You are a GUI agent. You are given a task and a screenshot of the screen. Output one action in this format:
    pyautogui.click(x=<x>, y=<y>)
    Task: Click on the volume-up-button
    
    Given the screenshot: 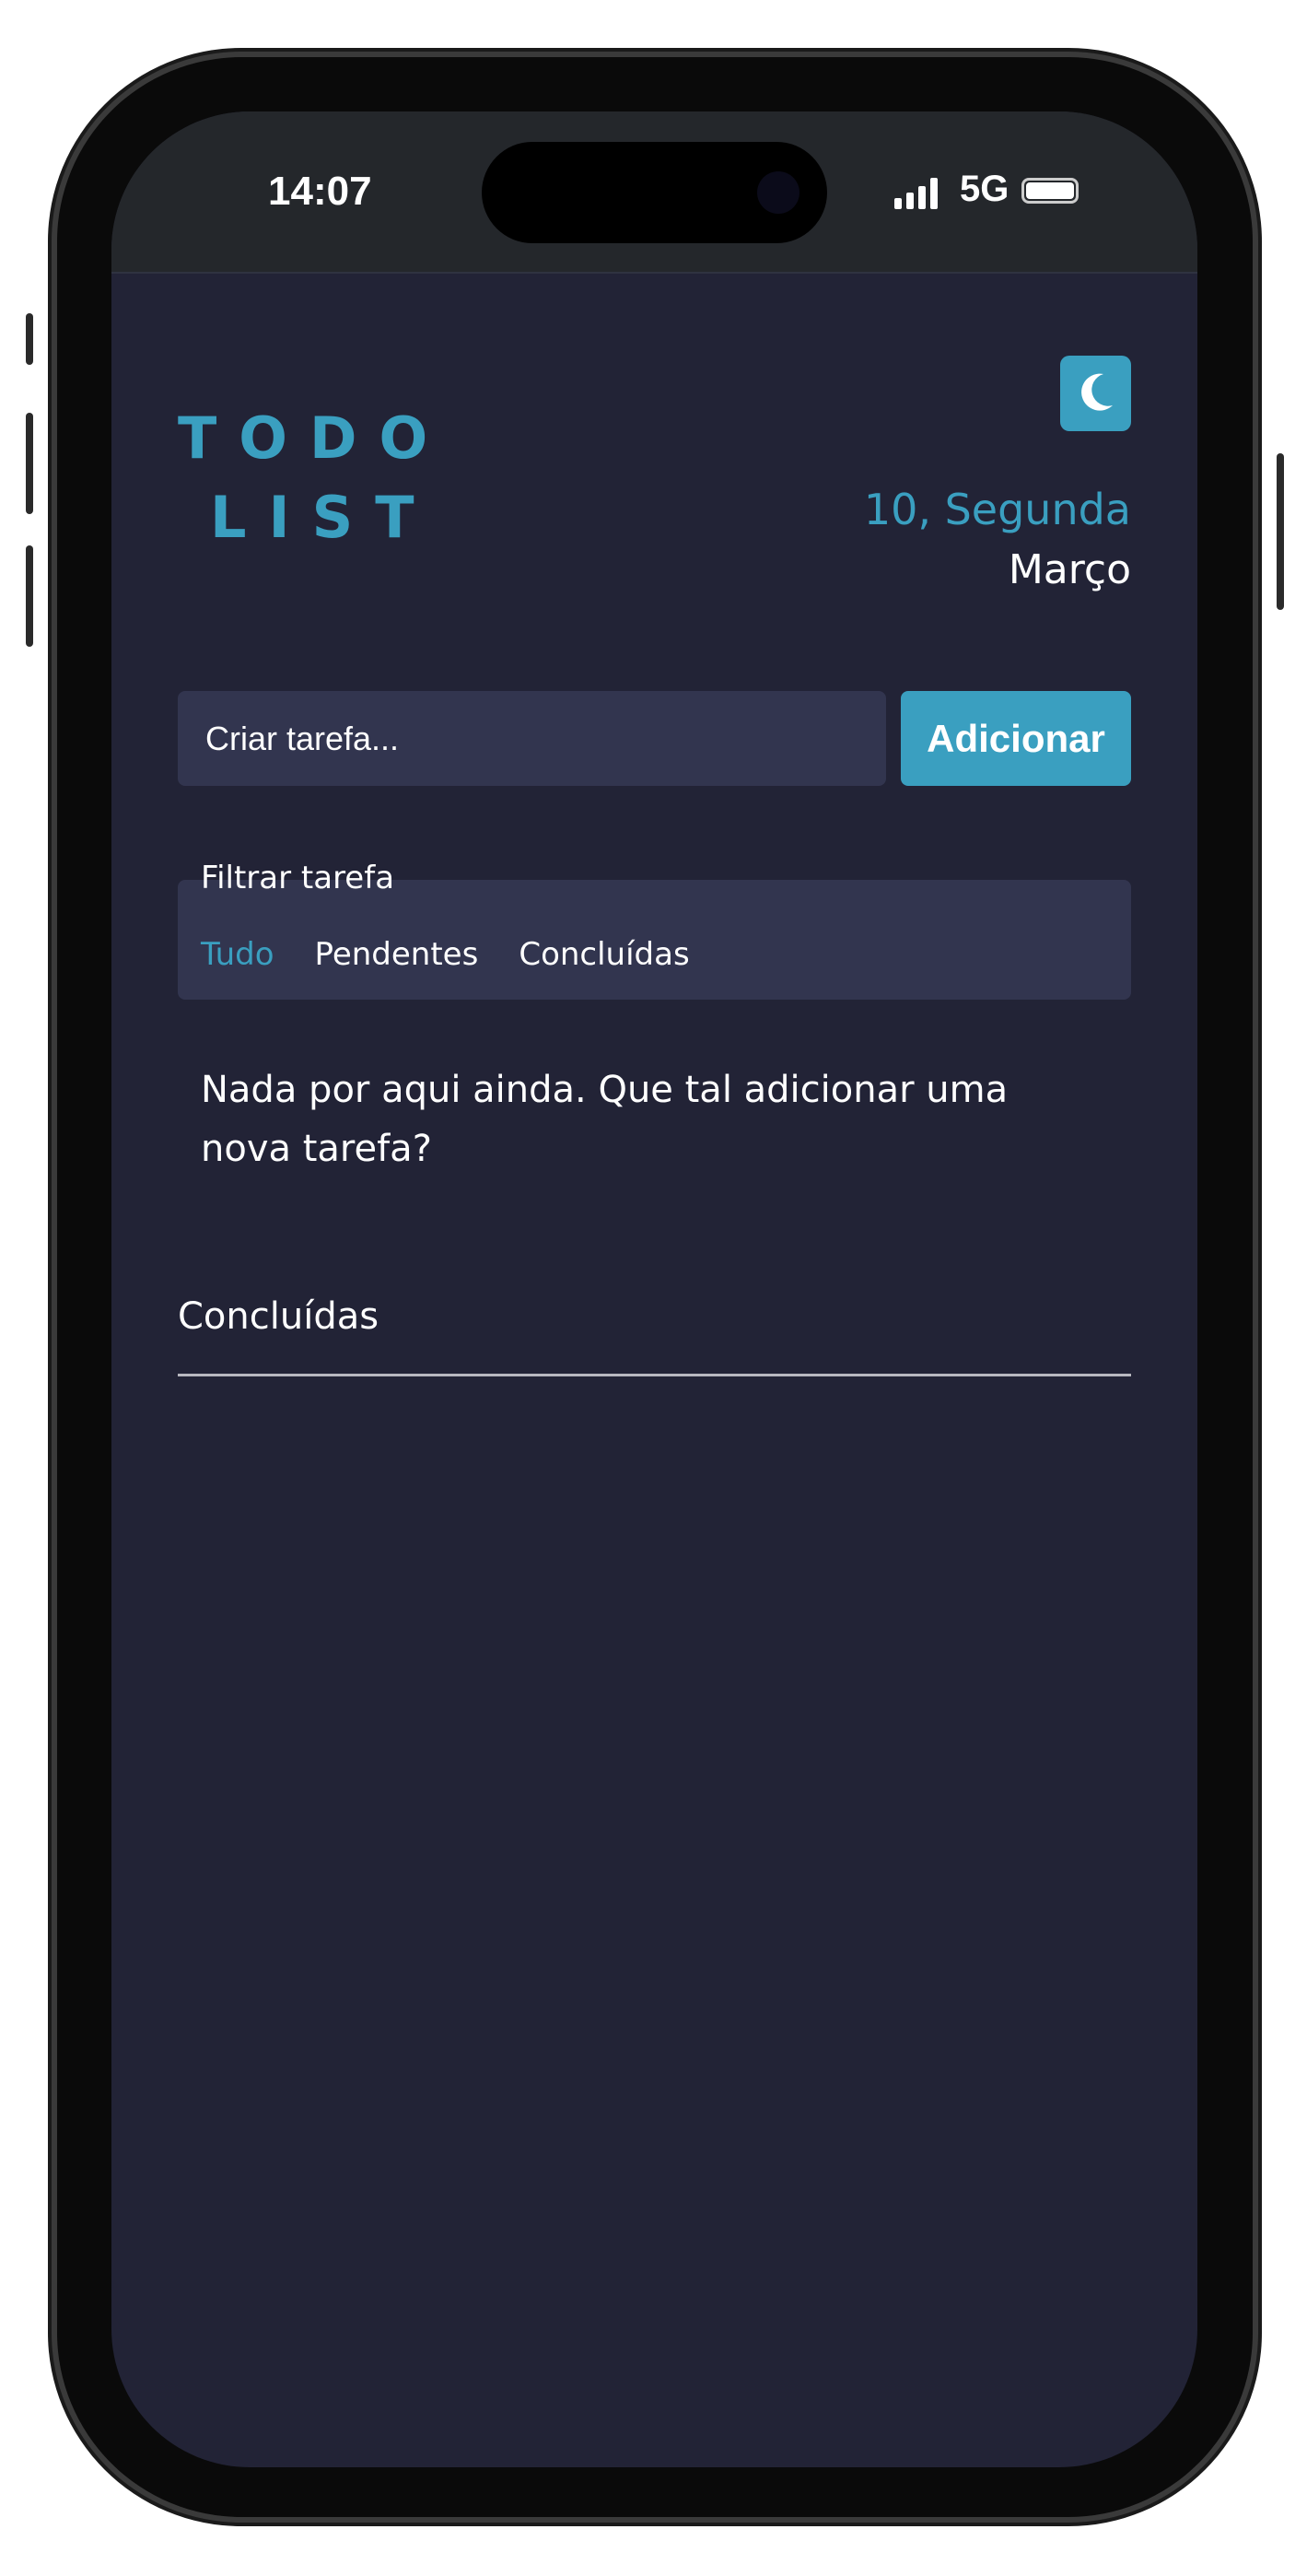 What is the action you would take?
    pyautogui.click(x=30, y=463)
    